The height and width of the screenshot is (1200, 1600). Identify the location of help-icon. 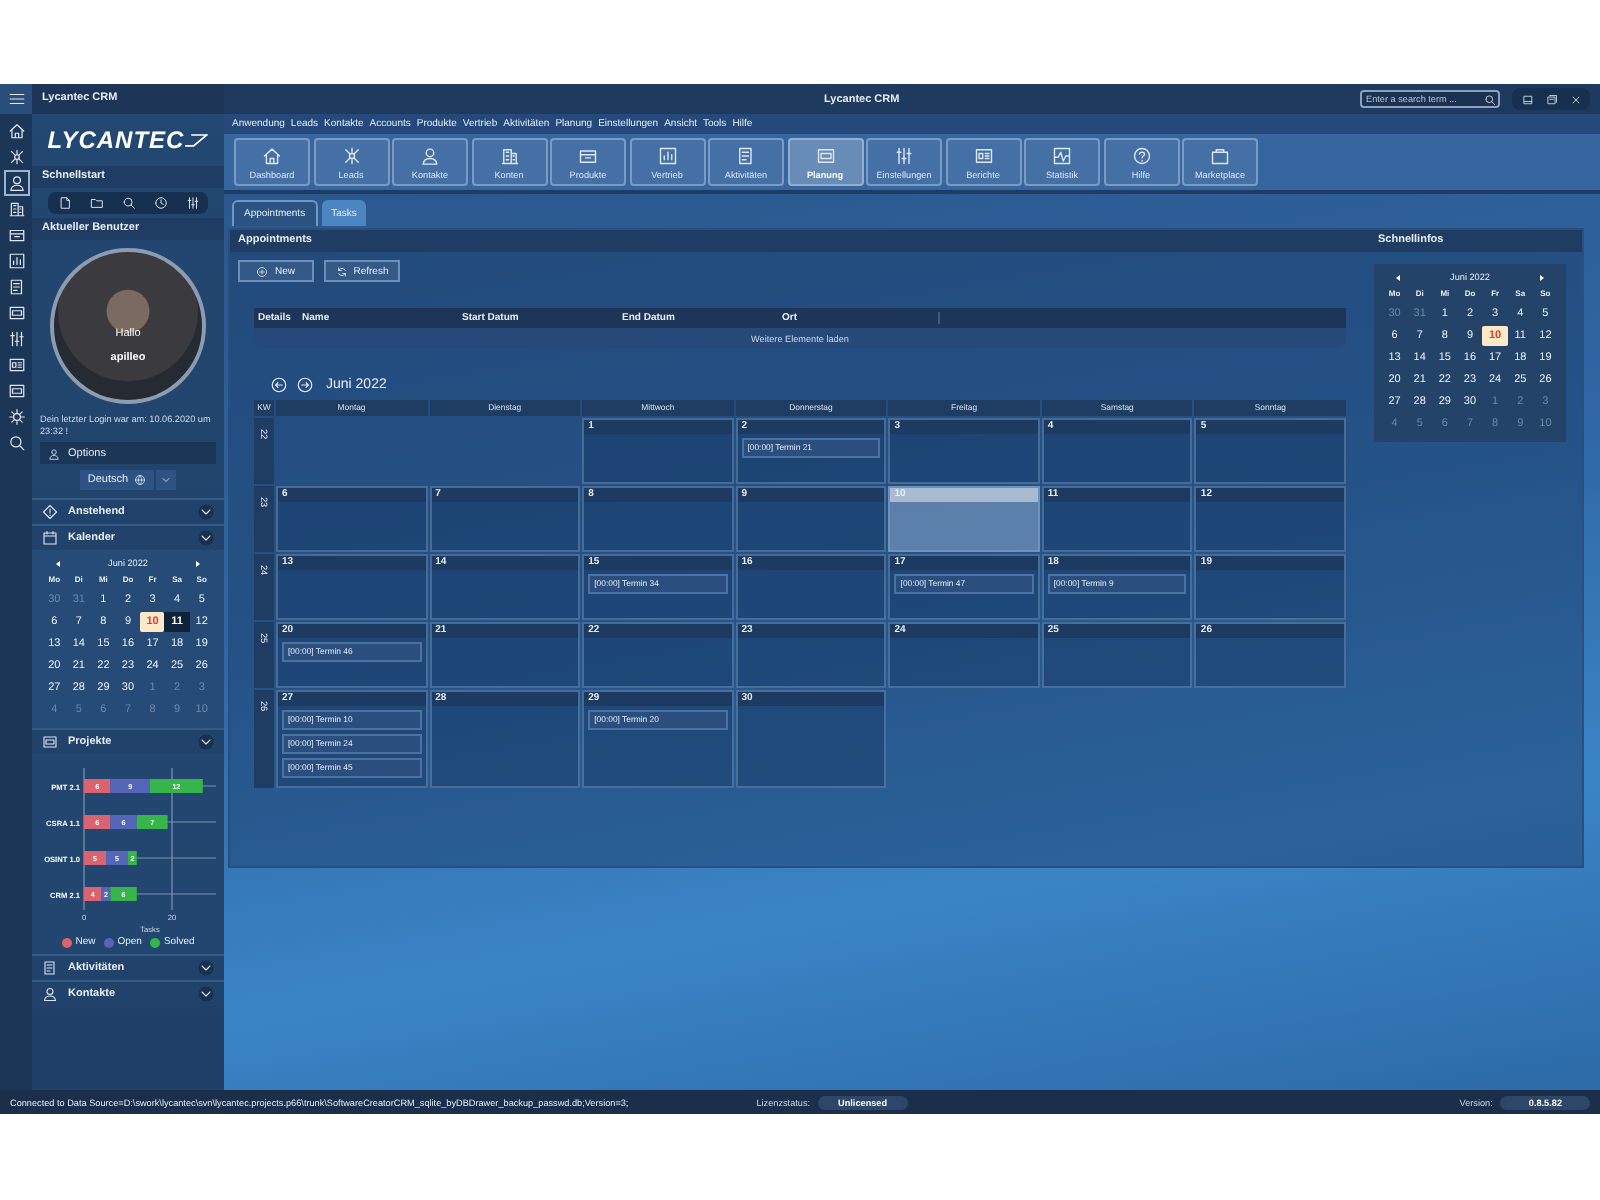
(1141, 155).